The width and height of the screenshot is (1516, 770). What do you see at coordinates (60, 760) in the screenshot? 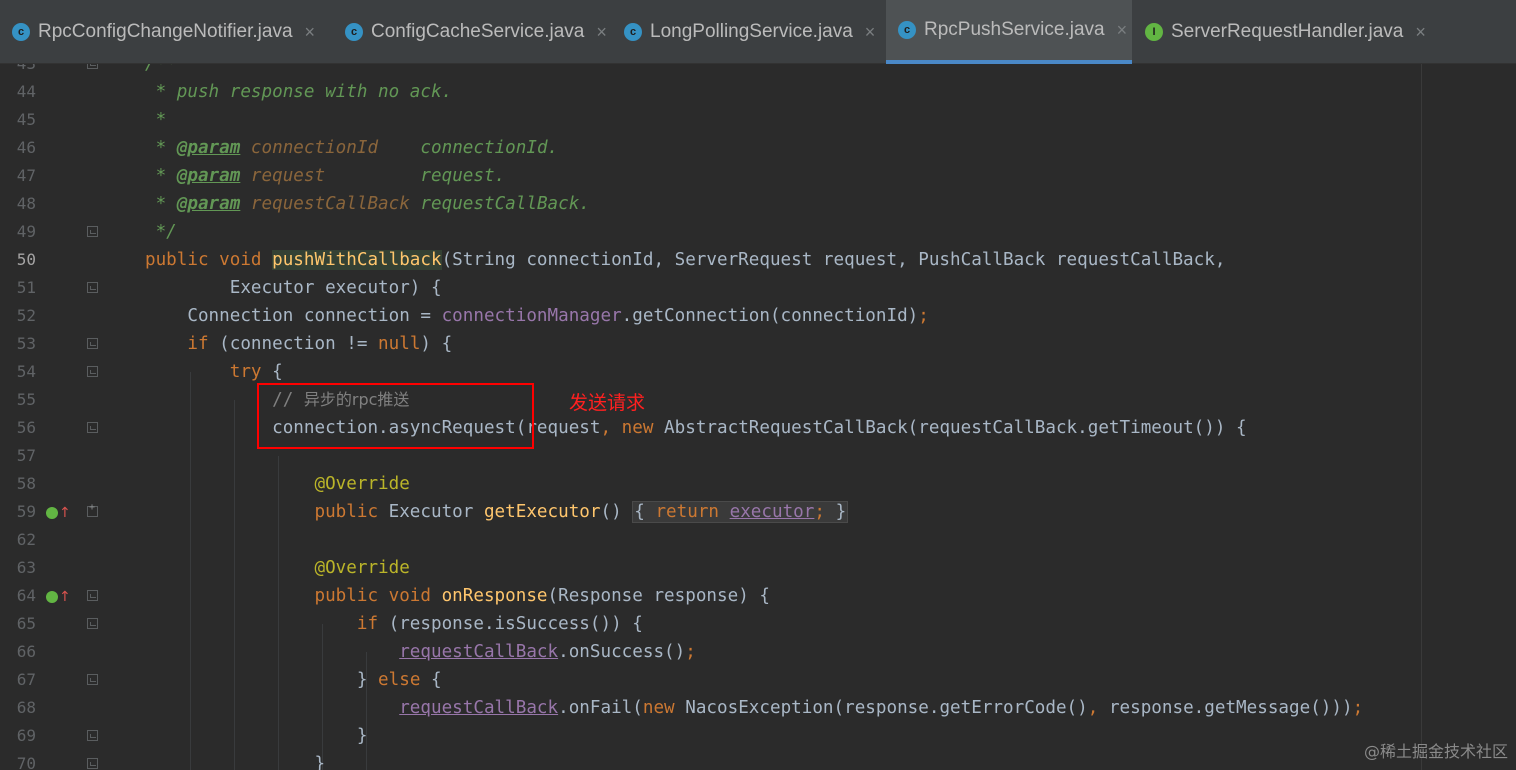
I see `gutter-line: 70` at bounding box center [60, 760].